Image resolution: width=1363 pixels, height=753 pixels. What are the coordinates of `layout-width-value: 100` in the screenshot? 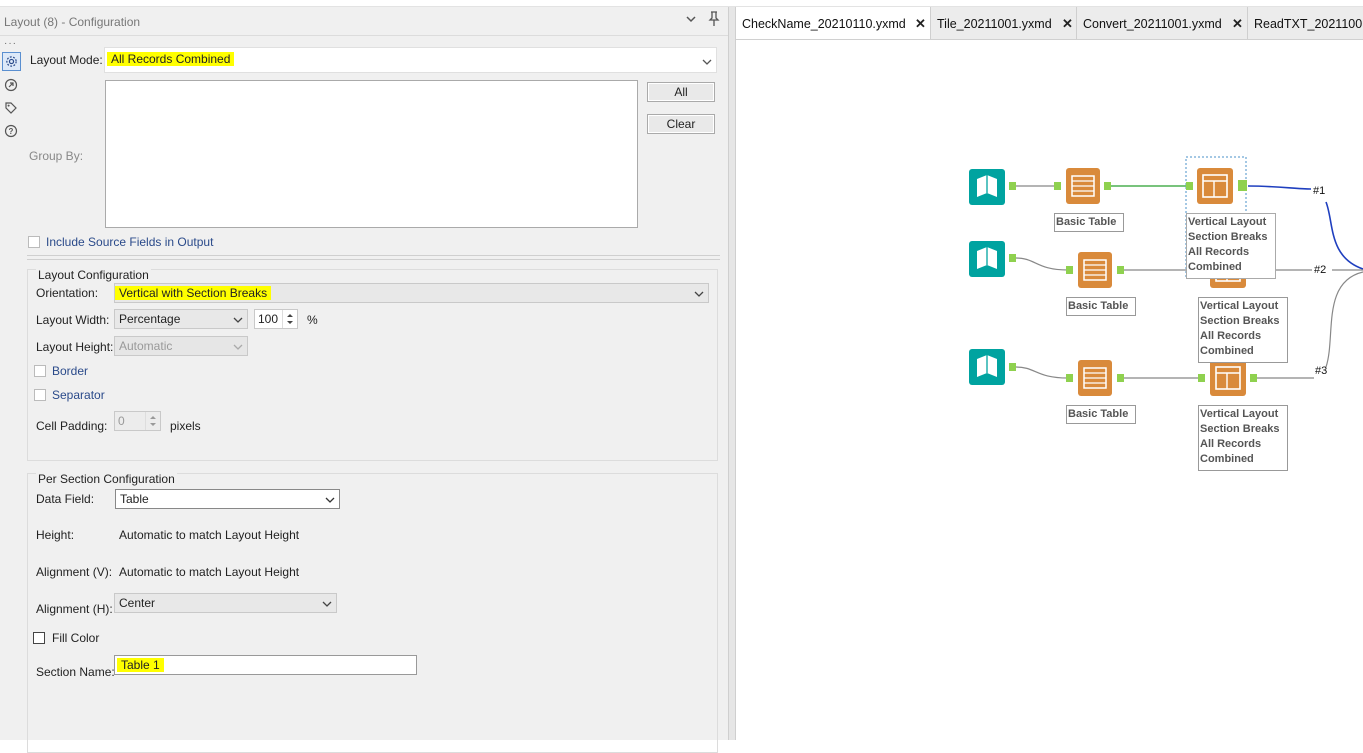 It's located at (268, 319).